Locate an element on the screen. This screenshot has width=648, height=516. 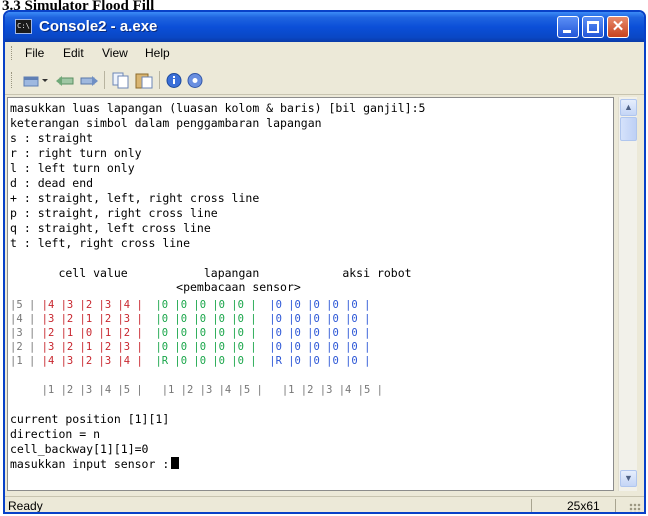
console-app-icon: C:\ is located at coordinates (23, 26).